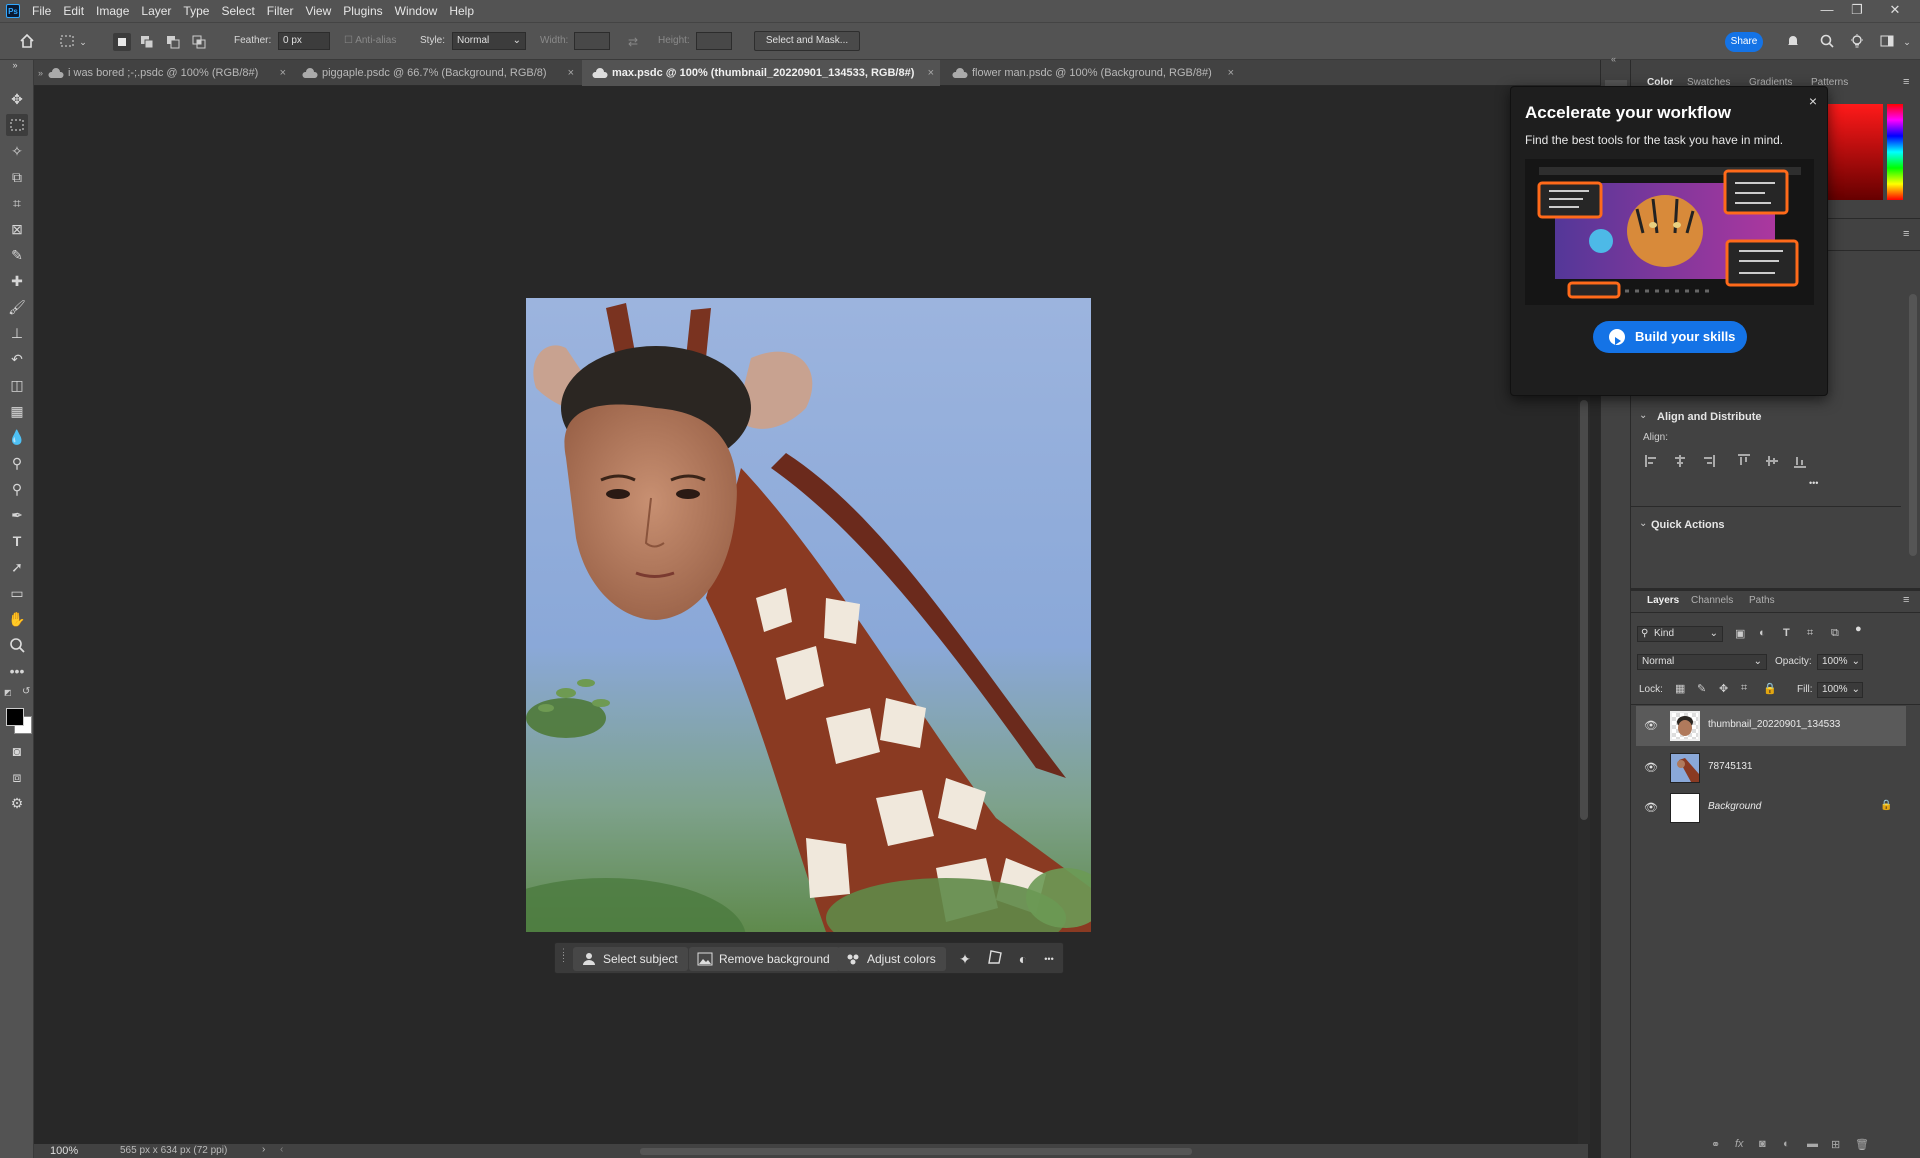 This screenshot has width=1920, height=1158. What do you see at coordinates (1840, 662) in the screenshot?
I see `opacity-input: 100% ⌄` at bounding box center [1840, 662].